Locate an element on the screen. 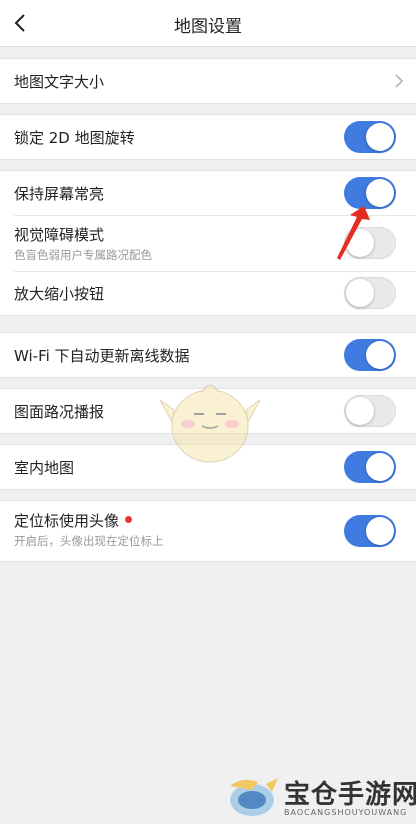  watermark-site-name: 宝仓手游网 is located at coordinates (350, 795).